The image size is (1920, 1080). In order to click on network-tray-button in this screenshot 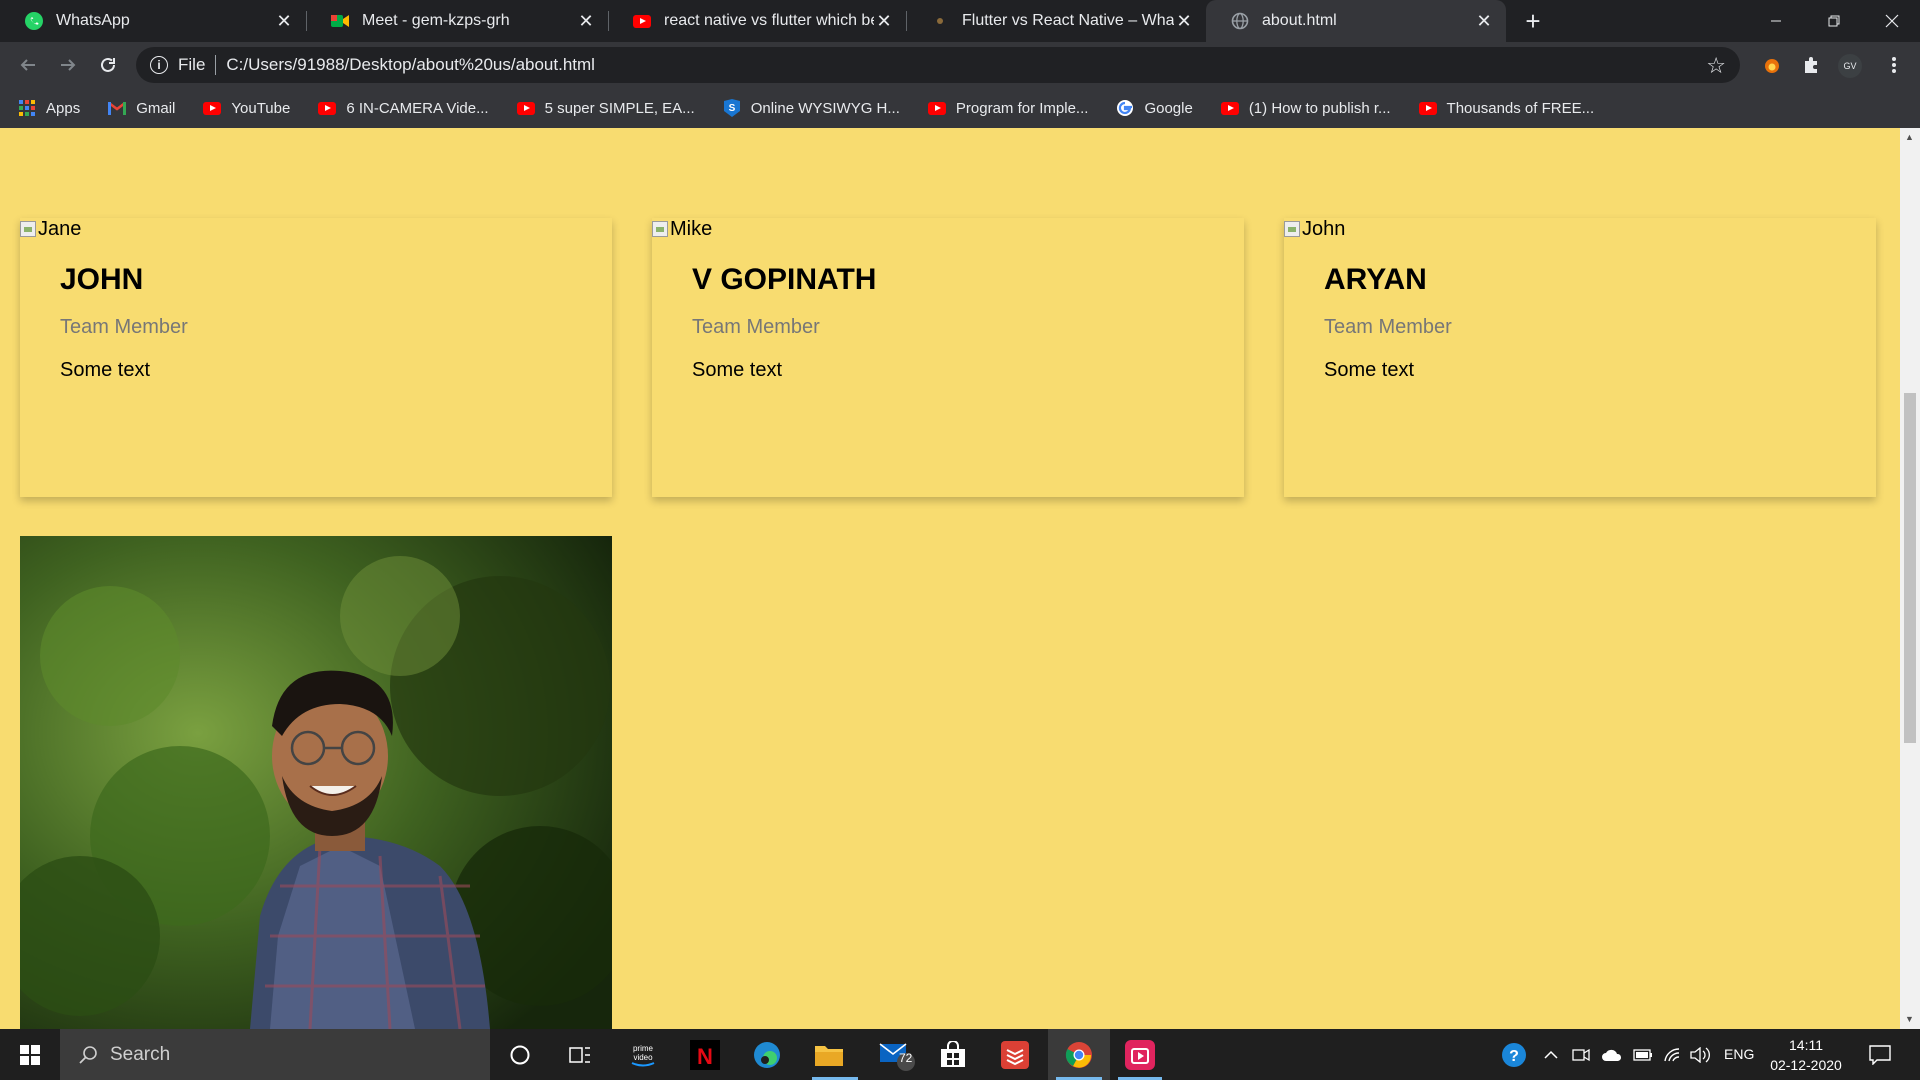, I will do `click(1673, 1054)`.